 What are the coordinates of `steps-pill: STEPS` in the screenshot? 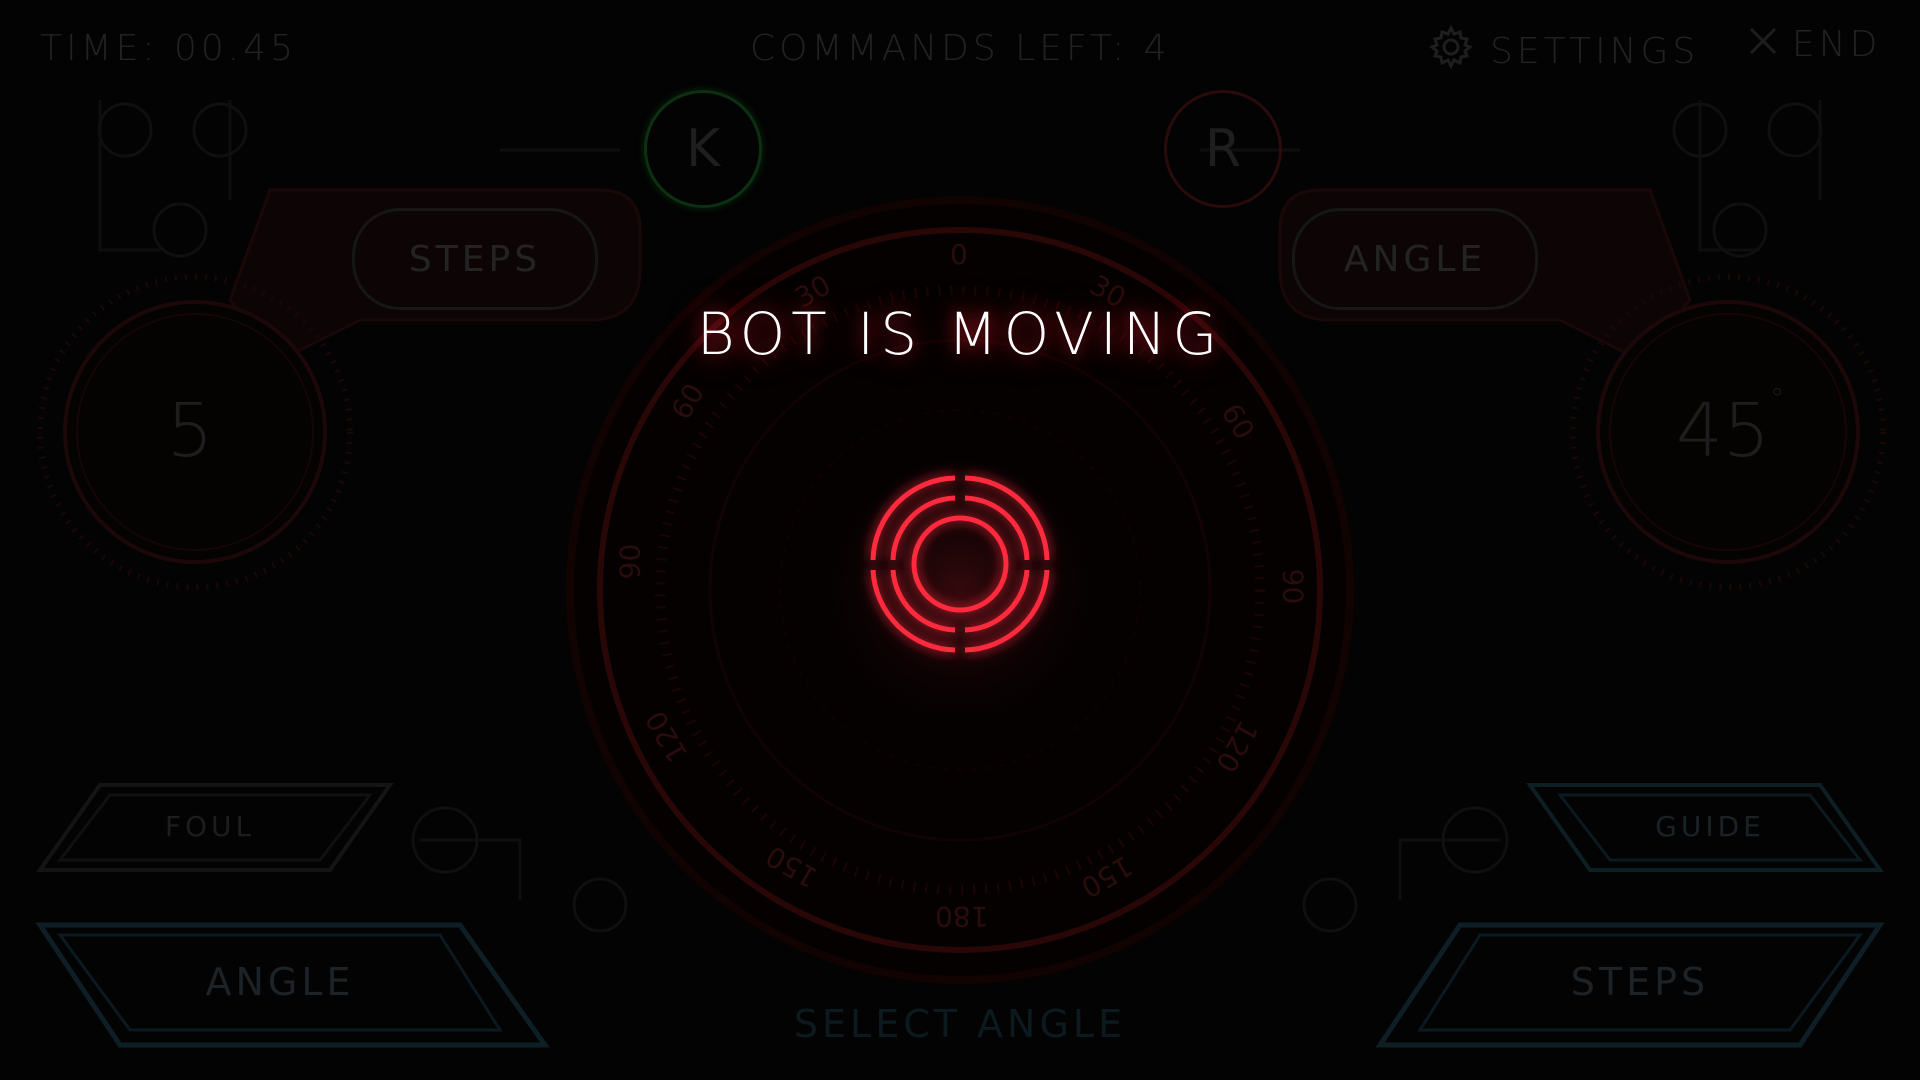 It's located at (475, 259).